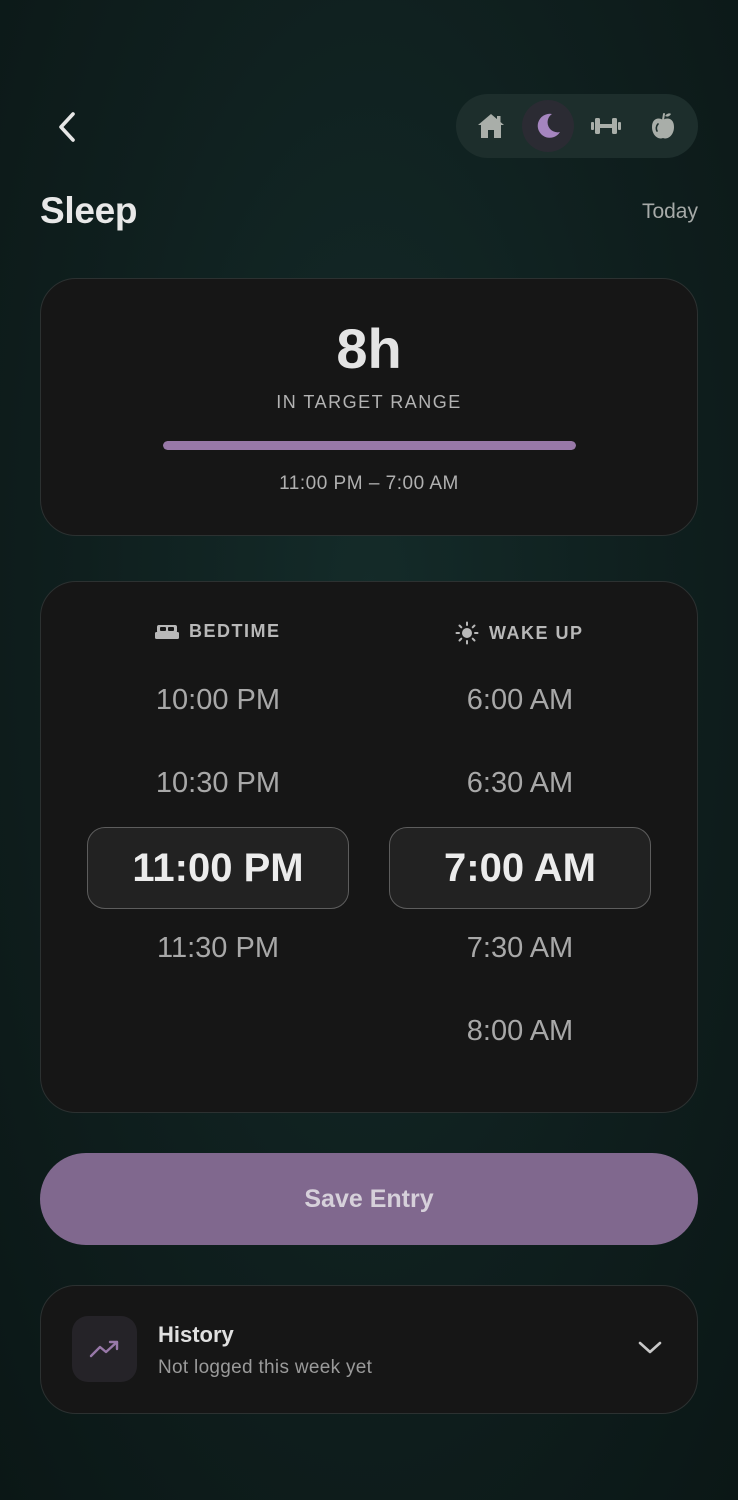 The image size is (738, 1500). I want to click on wakeup-option: 7:30 AM, so click(520, 948).